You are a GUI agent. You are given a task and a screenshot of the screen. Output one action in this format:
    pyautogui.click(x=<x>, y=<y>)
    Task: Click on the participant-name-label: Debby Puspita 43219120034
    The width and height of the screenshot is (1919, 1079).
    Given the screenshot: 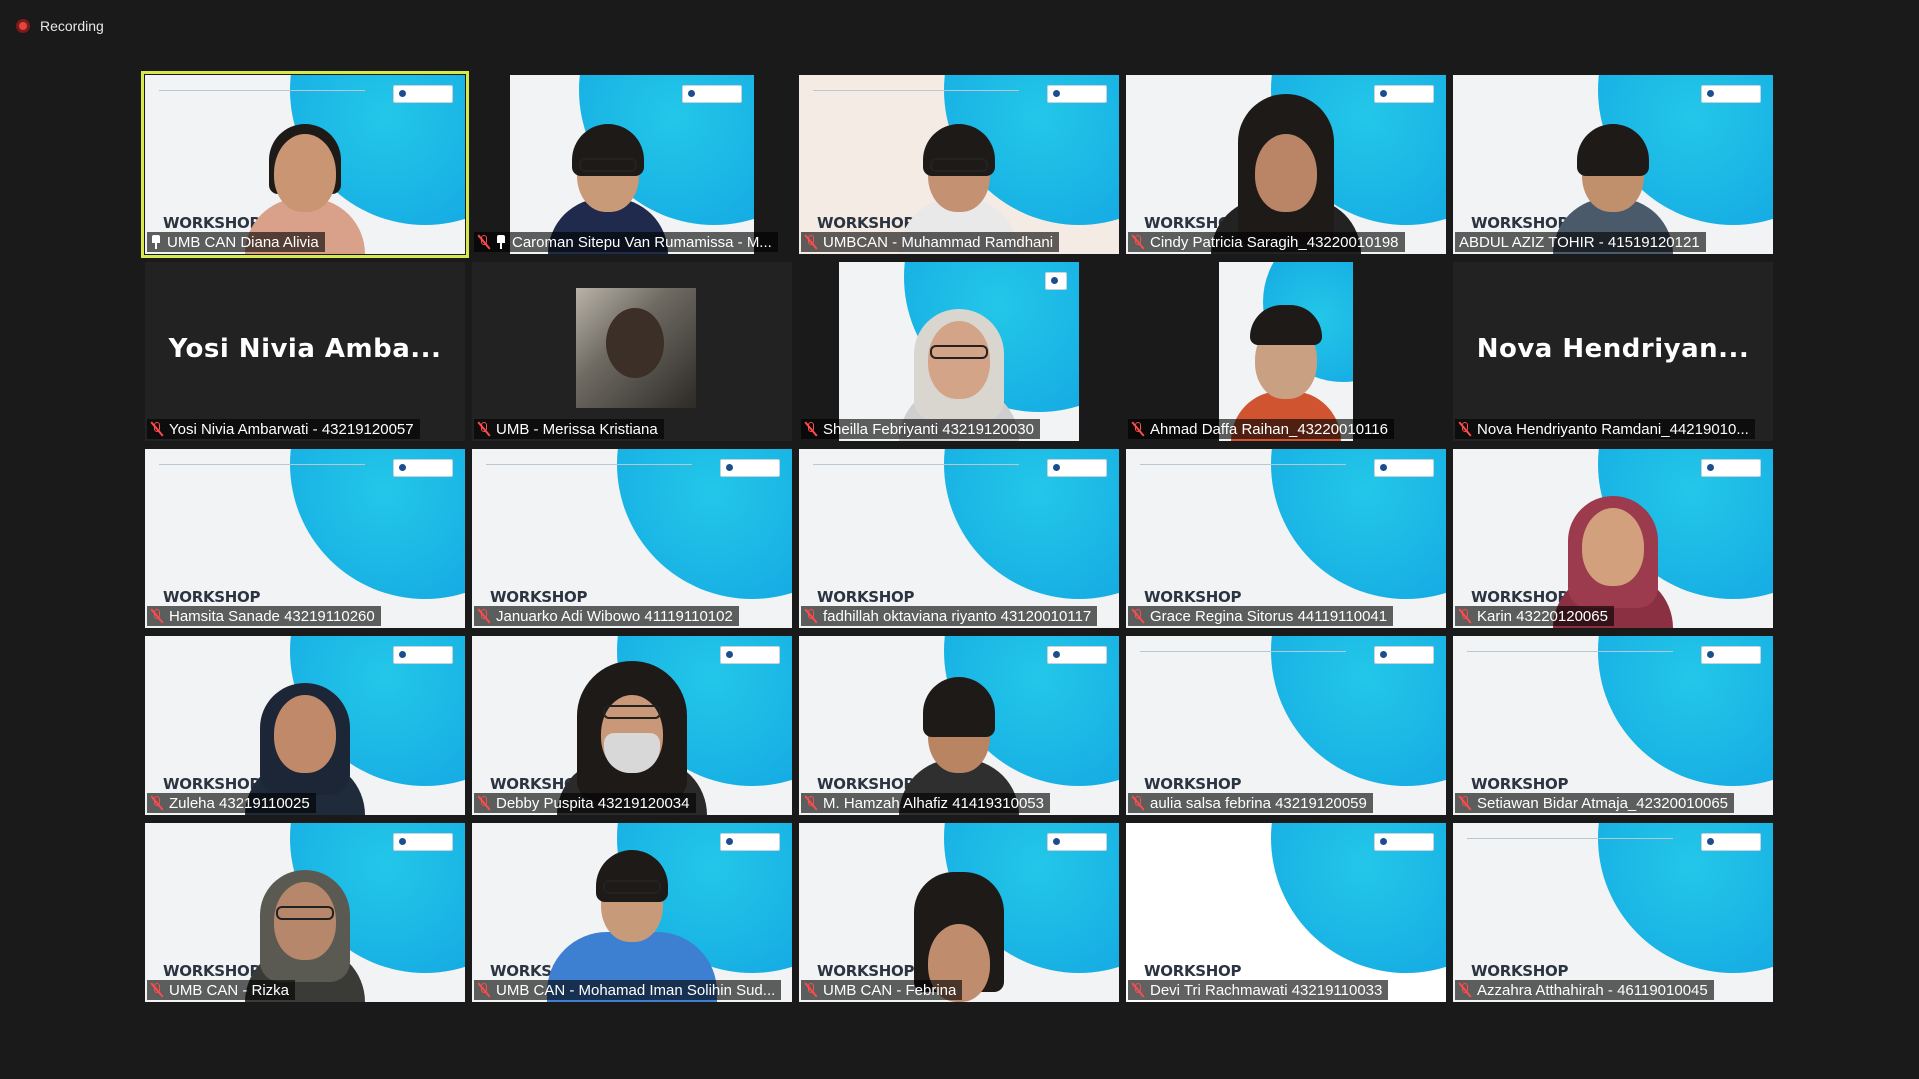 What is the action you would take?
    pyautogui.click(x=585, y=803)
    